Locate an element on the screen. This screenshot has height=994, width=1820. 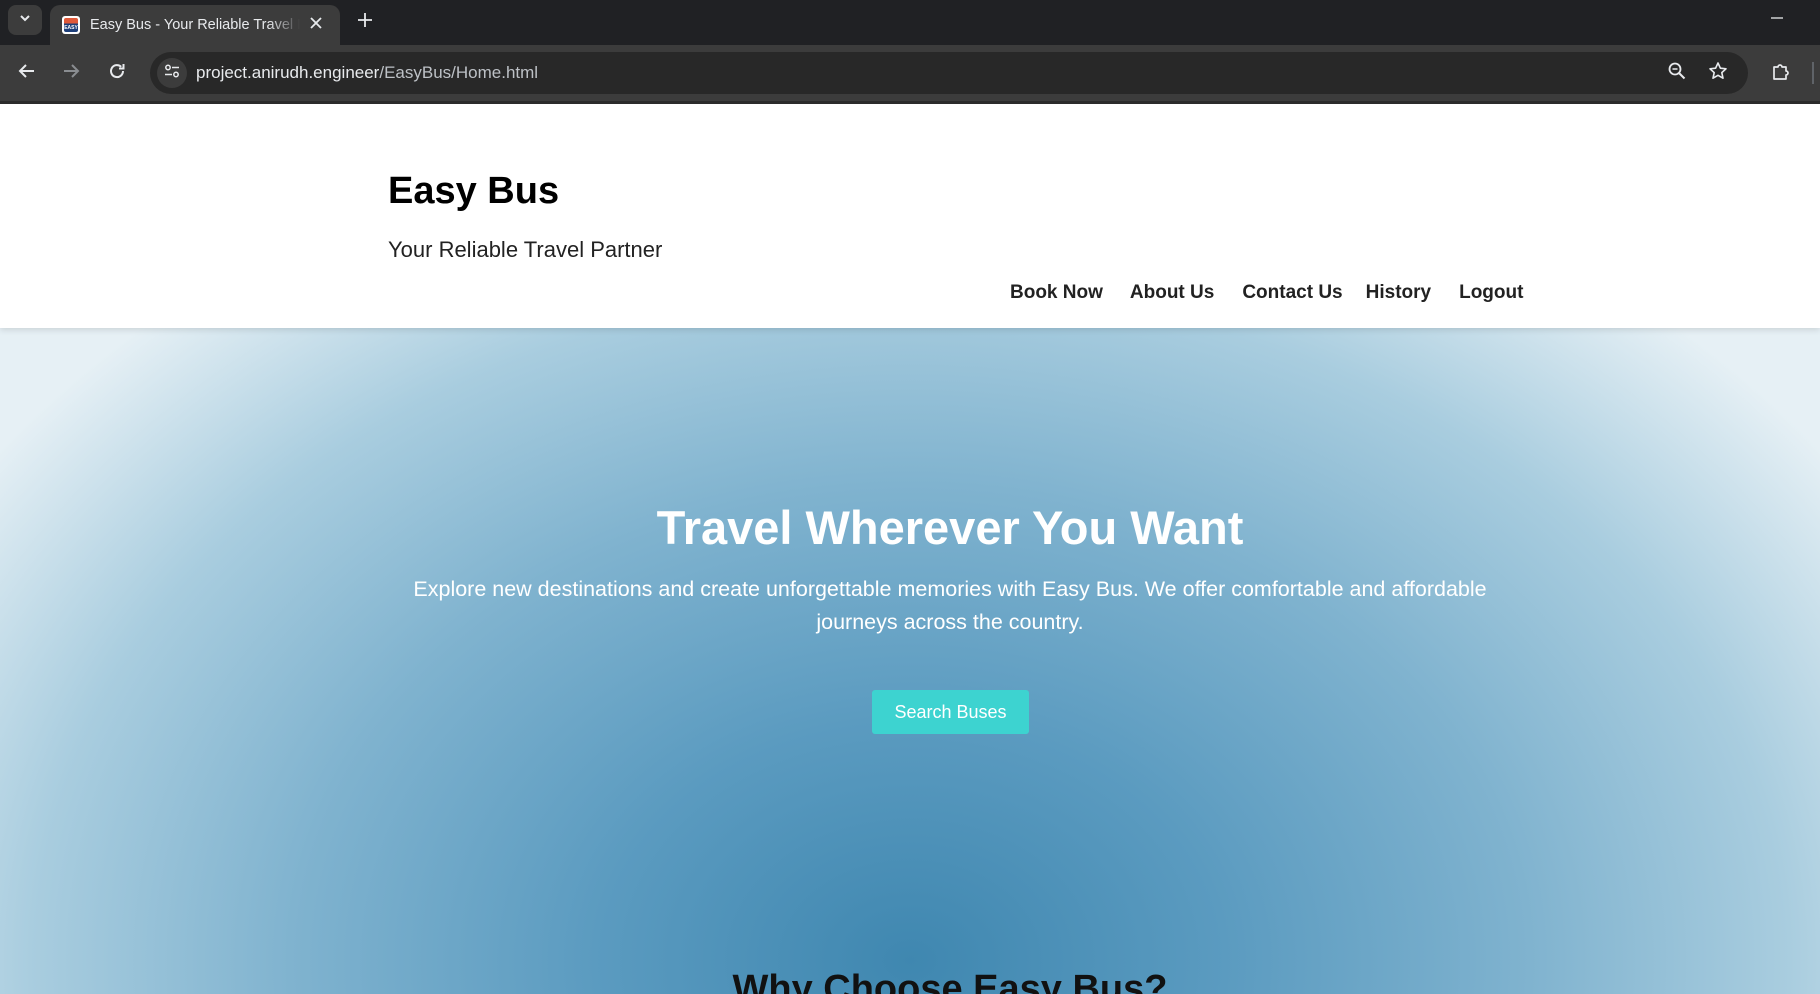
reload-icon is located at coordinates (117, 73).